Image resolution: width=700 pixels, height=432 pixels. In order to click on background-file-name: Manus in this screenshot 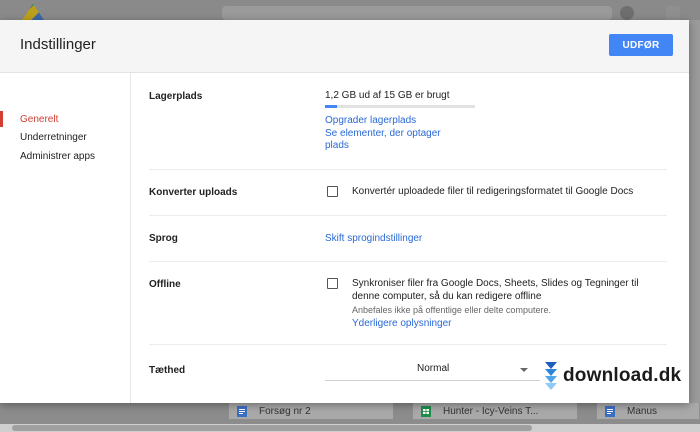, I will do `click(642, 411)`.